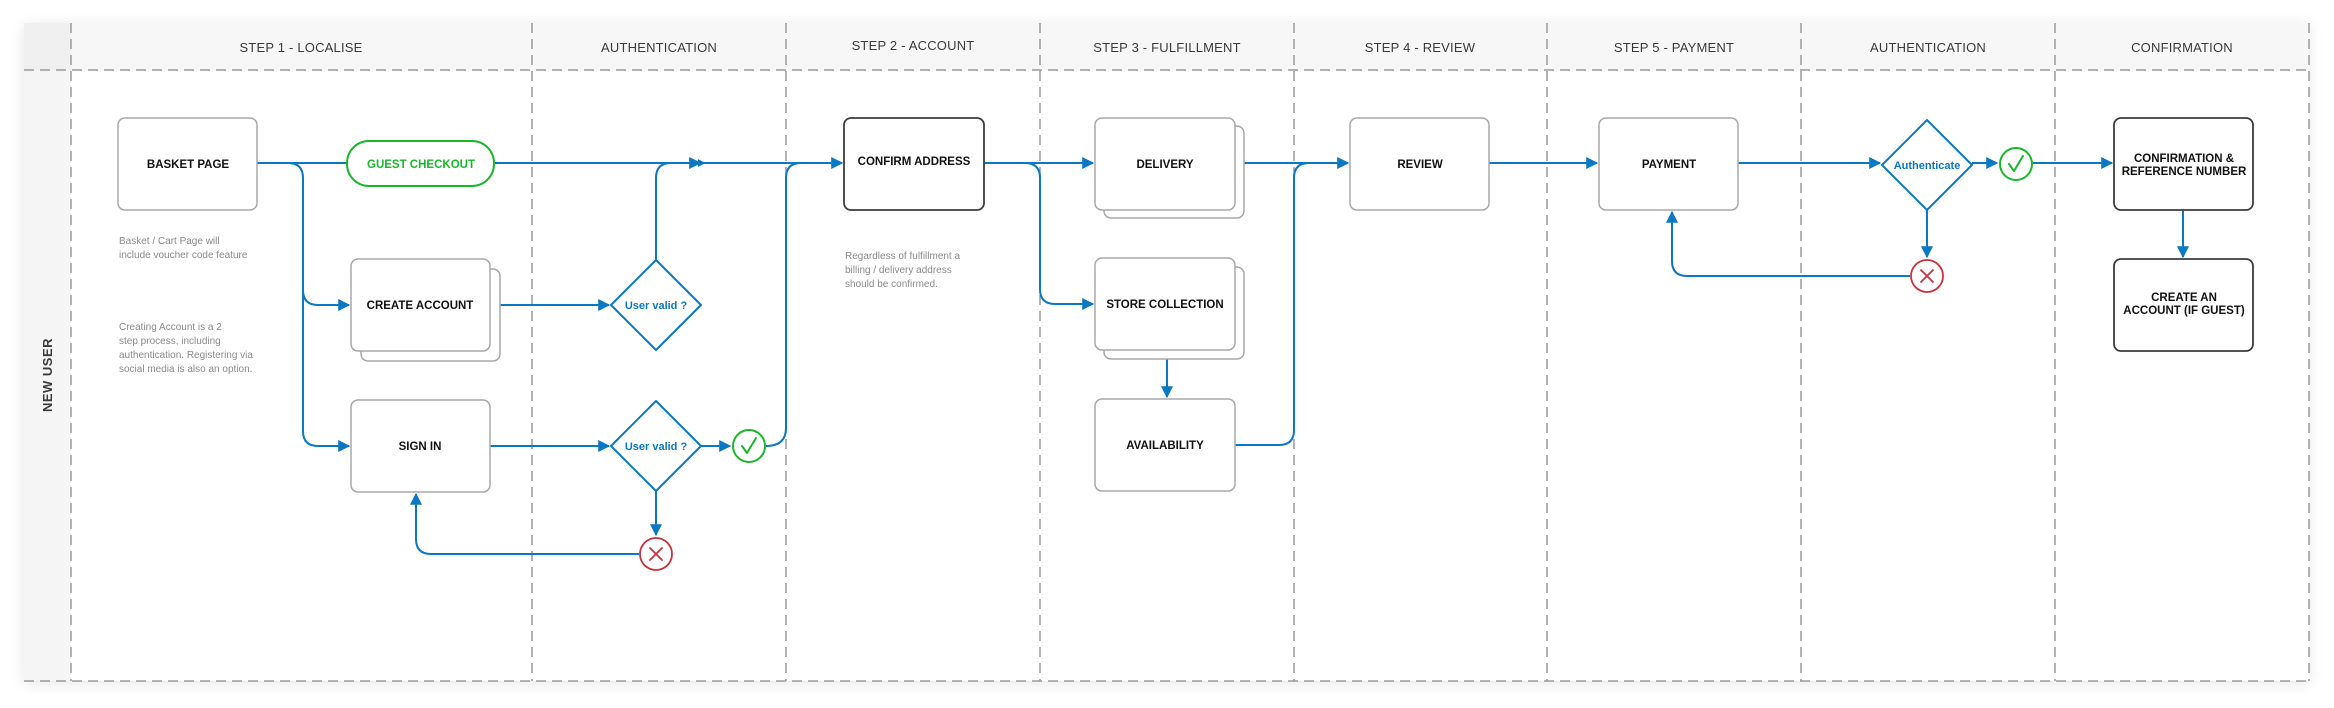 The height and width of the screenshot is (708, 2334). Describe the element at coordinates (170, 327) in the screenshot. I see `note-line: Creating Account is a 2` at that location.